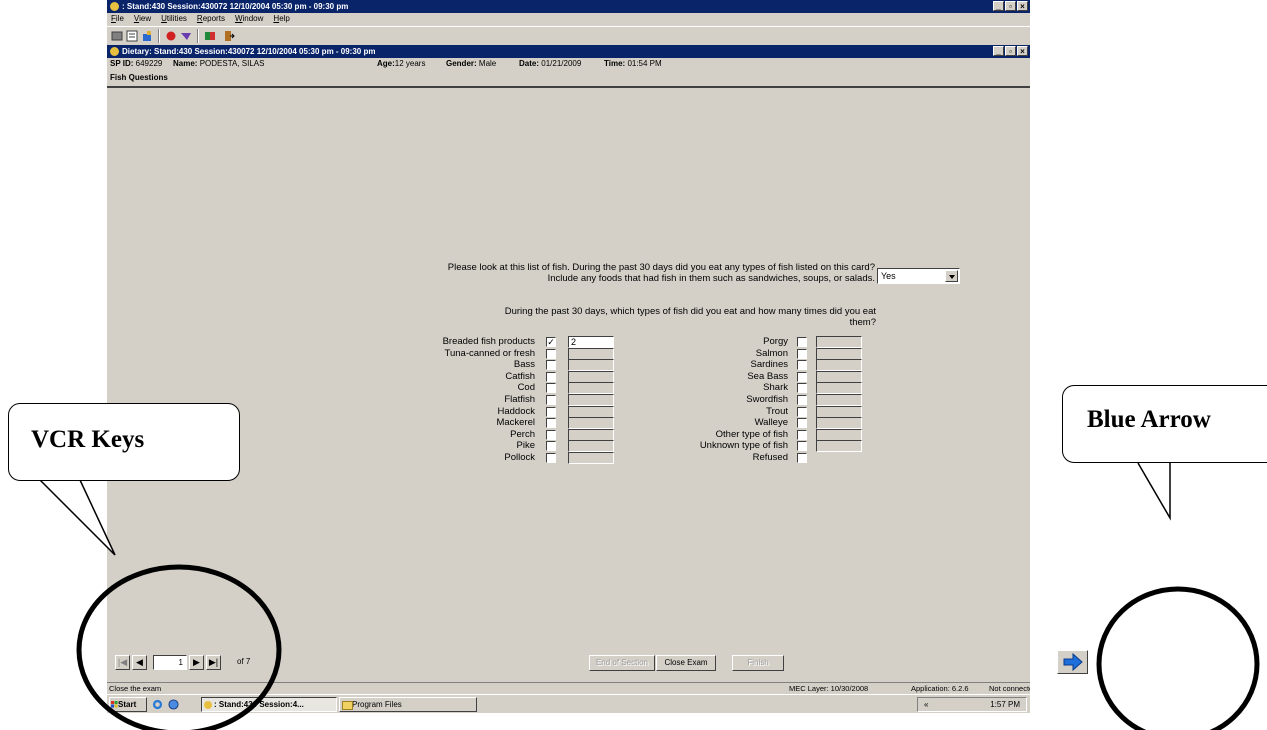 This screenshot has width=1267, height=730. I want to click on fish-count-input-other-type-of-fish, so click(839, 434).